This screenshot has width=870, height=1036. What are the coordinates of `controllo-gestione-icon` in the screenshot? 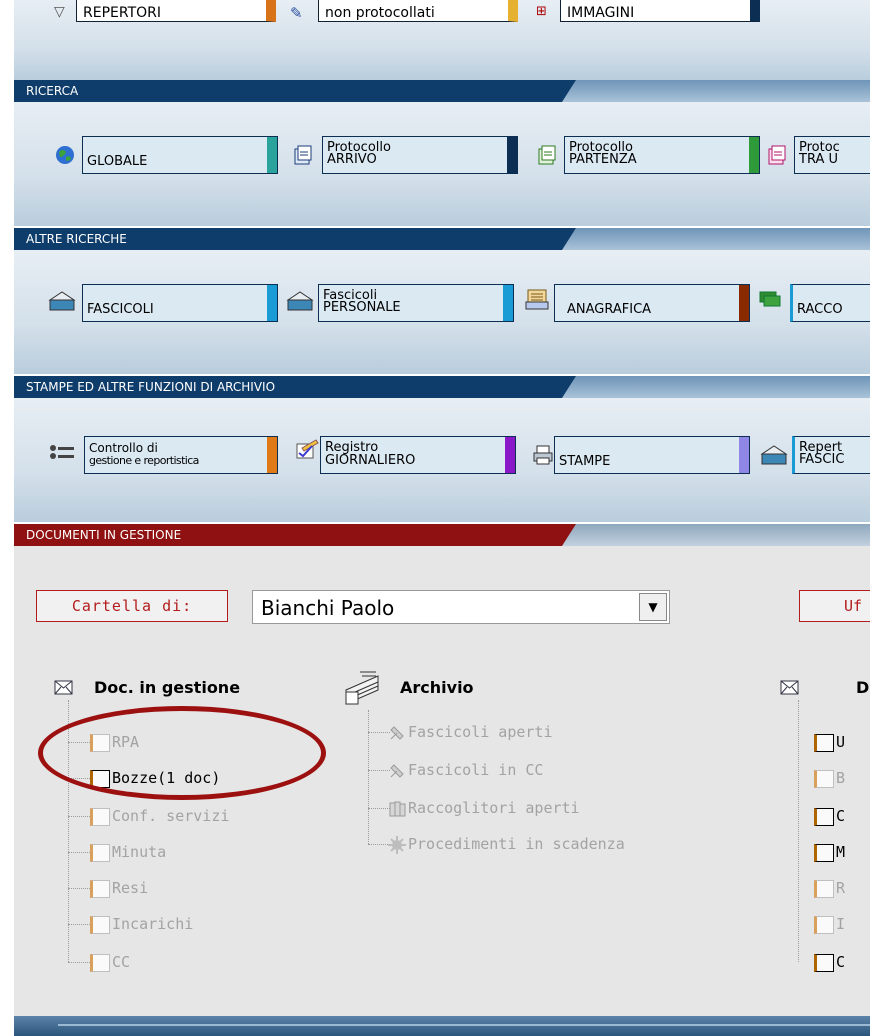 It's located at (66, 455).